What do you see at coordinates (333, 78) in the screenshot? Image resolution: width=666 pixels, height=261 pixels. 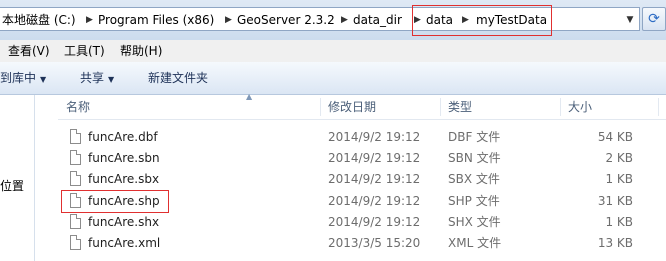 I see `command-toolbar: 到库中 ▼ 共享 ▼ 新建文件夹` at bounding box center [333, 78].